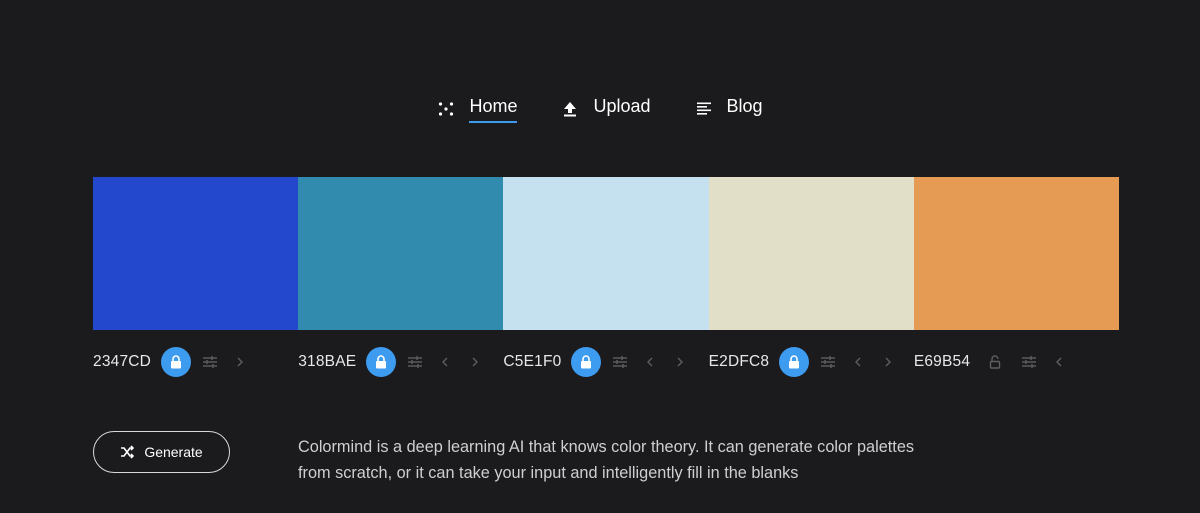 The image size is (1200, 513). I want to click on unlock-icon, so click(995, 362).